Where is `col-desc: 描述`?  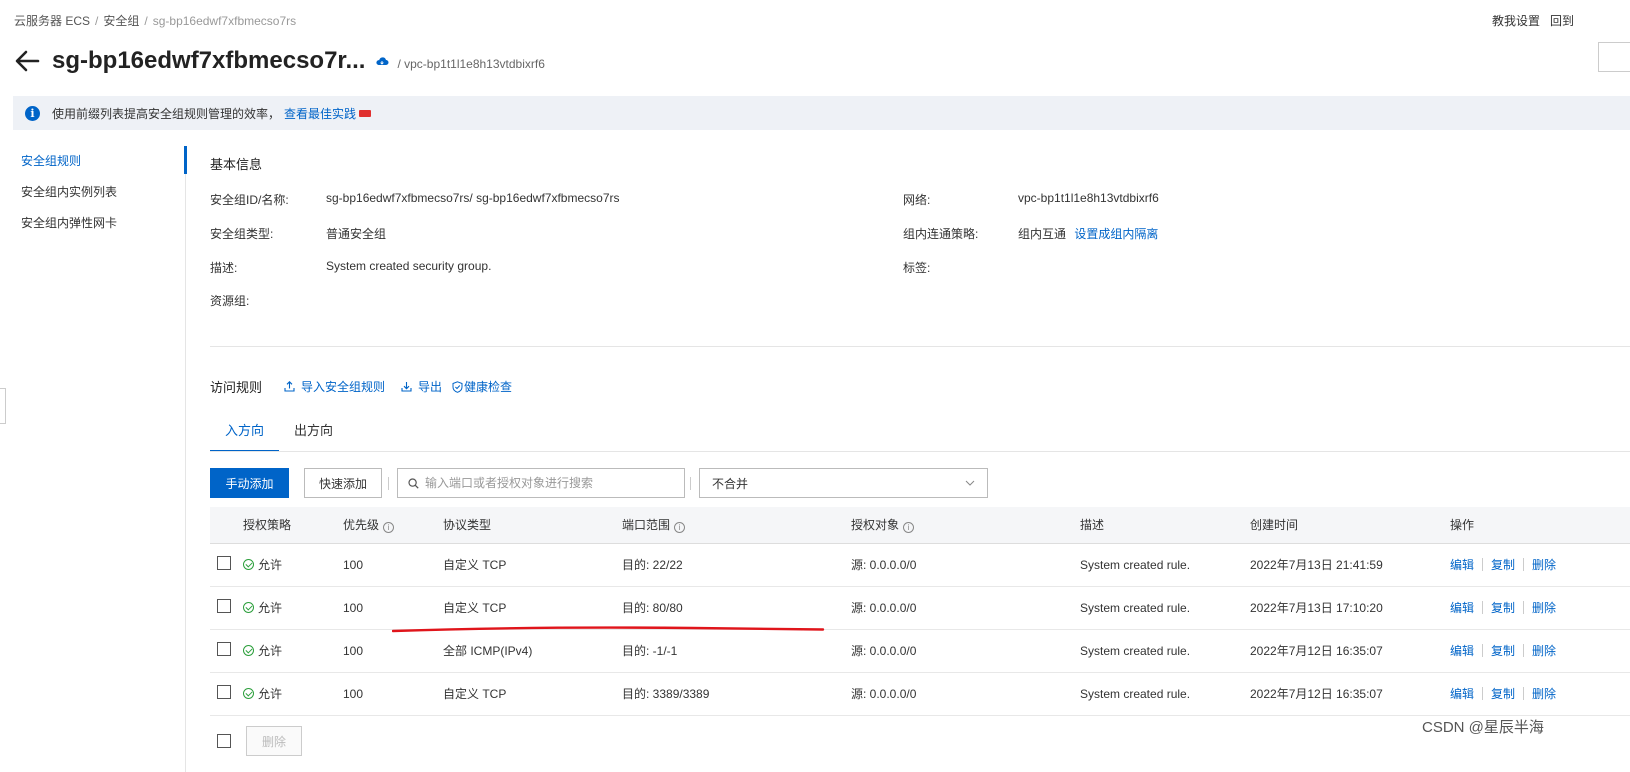 col-desc: 描述 is located at coordinates (1092, 525).